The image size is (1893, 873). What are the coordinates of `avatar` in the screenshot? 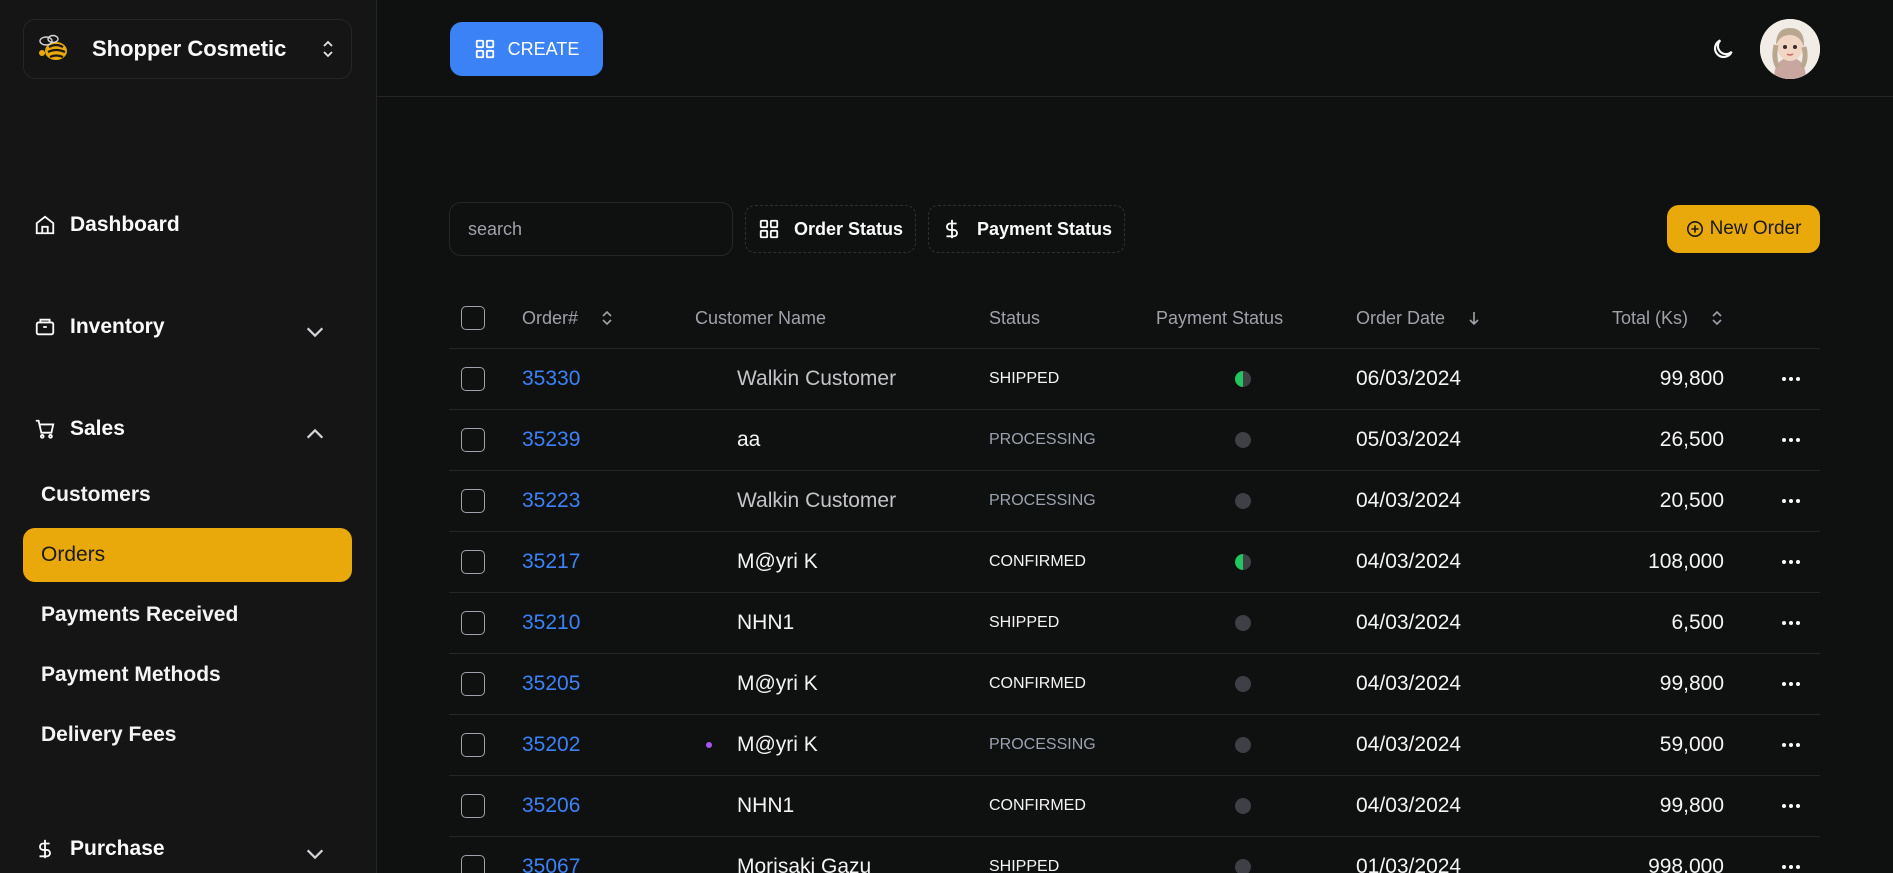 It's located at (1790, 49).